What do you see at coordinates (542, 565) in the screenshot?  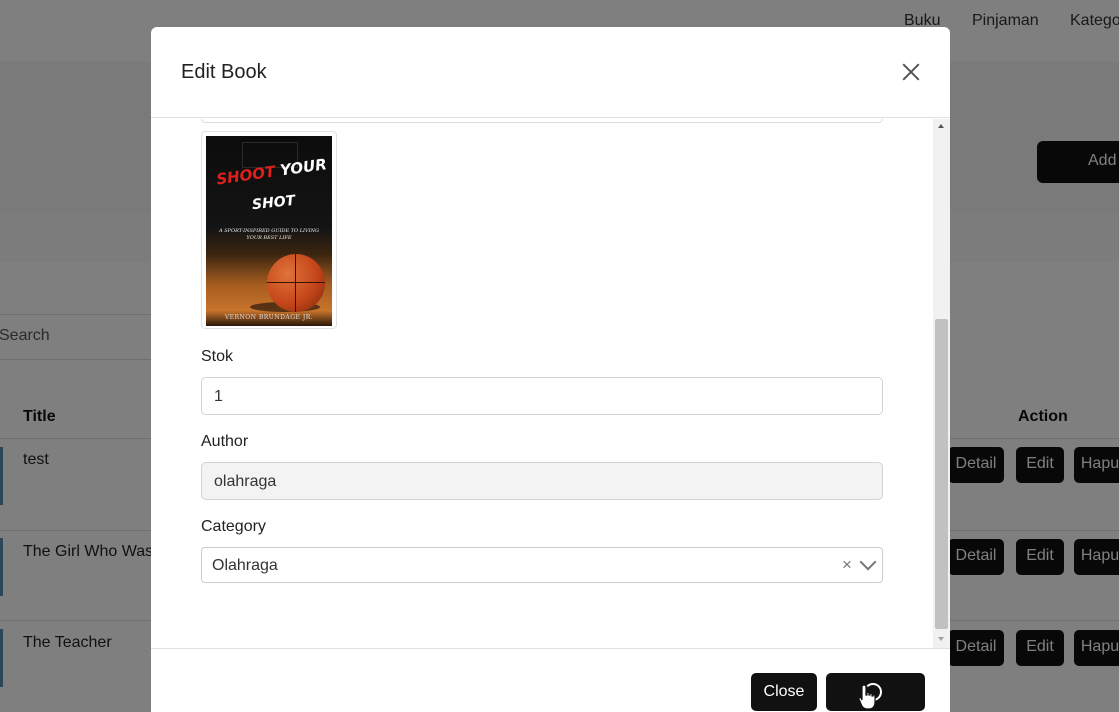 I see `category-select: Olahraga ×` at bounding box center [542, 565].